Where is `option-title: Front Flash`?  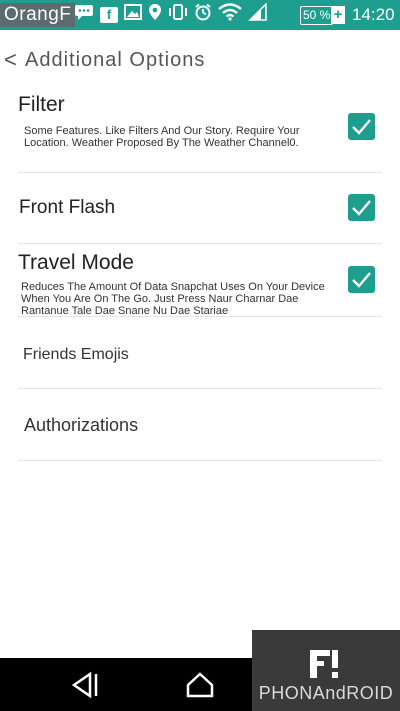 option-title: Front Flash is located at coordinates (67, 207).